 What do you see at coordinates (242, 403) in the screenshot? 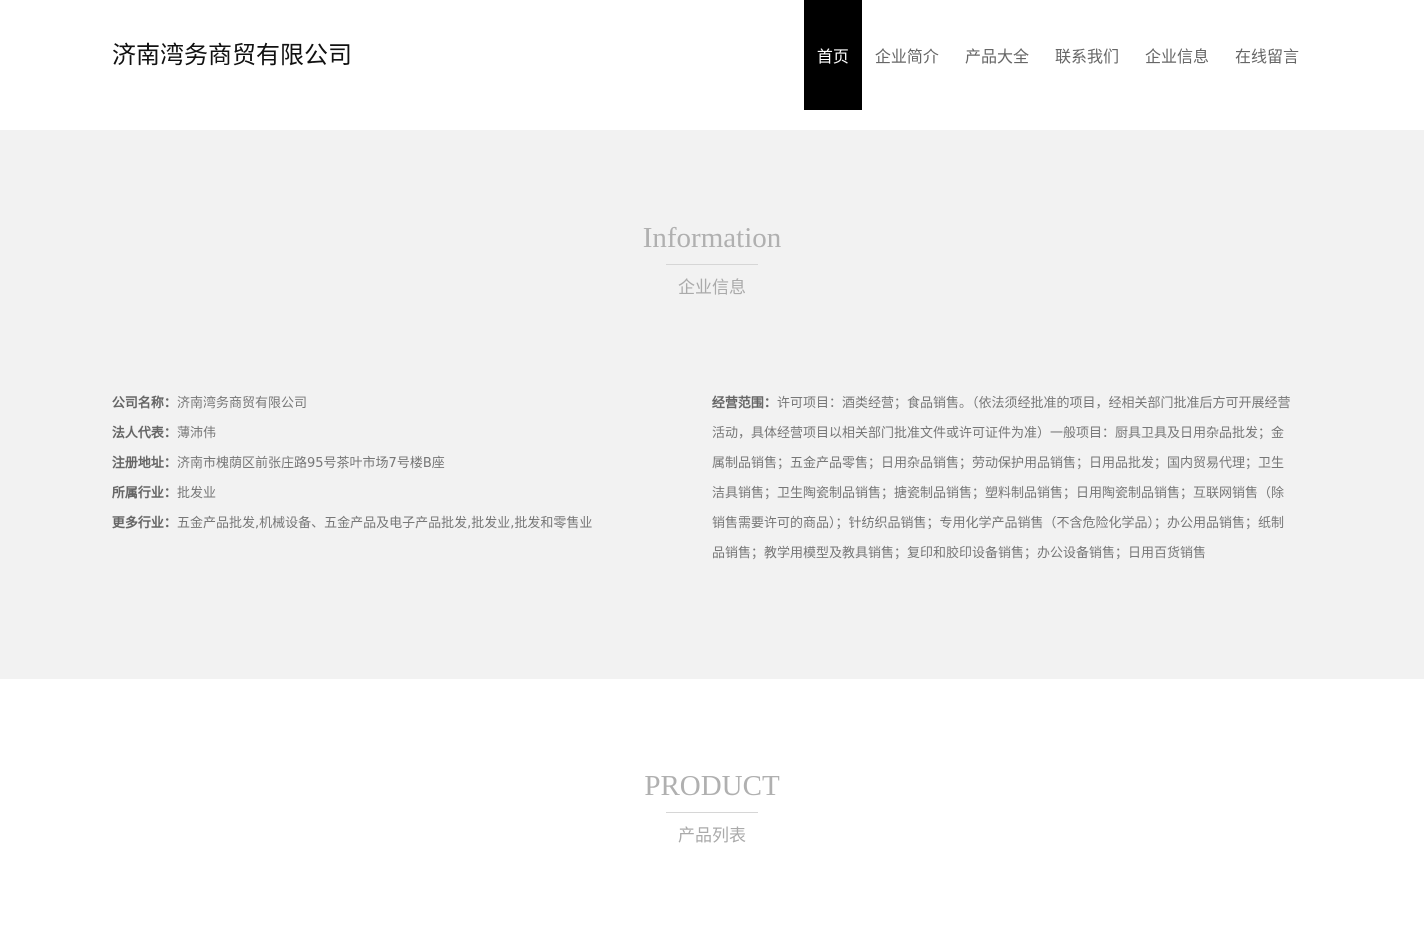
I see `info-value: 济南湾务商贸有限公司` at bounding box center [242, 403].